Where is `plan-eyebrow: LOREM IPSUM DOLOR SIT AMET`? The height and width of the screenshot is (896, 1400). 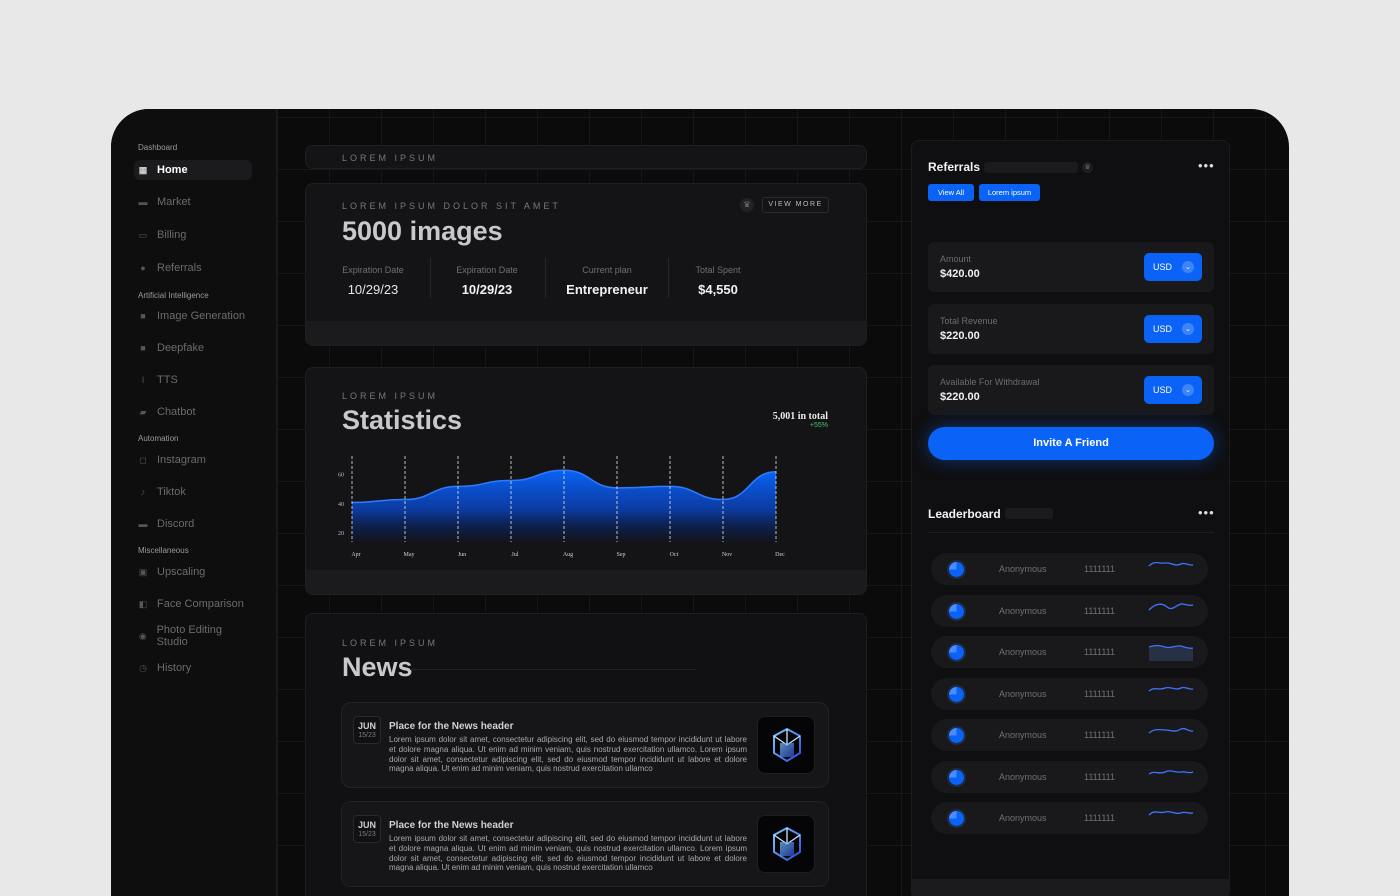
plan-eyebrow: LOREM IPSUM DOLOR SIT AMET is located at coordinates (451, 206).